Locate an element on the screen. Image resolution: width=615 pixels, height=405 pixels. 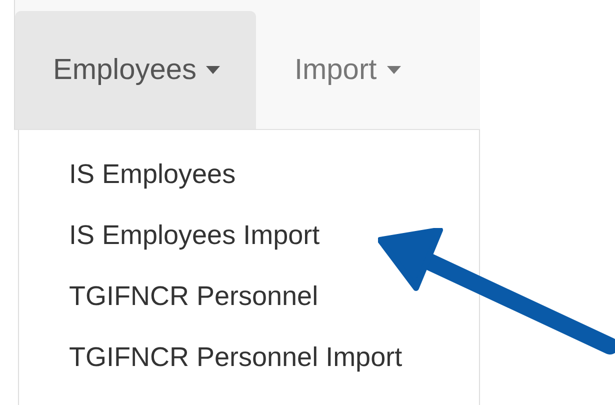
menu-item: IS Employees Import is located at coordinates (249, 235).